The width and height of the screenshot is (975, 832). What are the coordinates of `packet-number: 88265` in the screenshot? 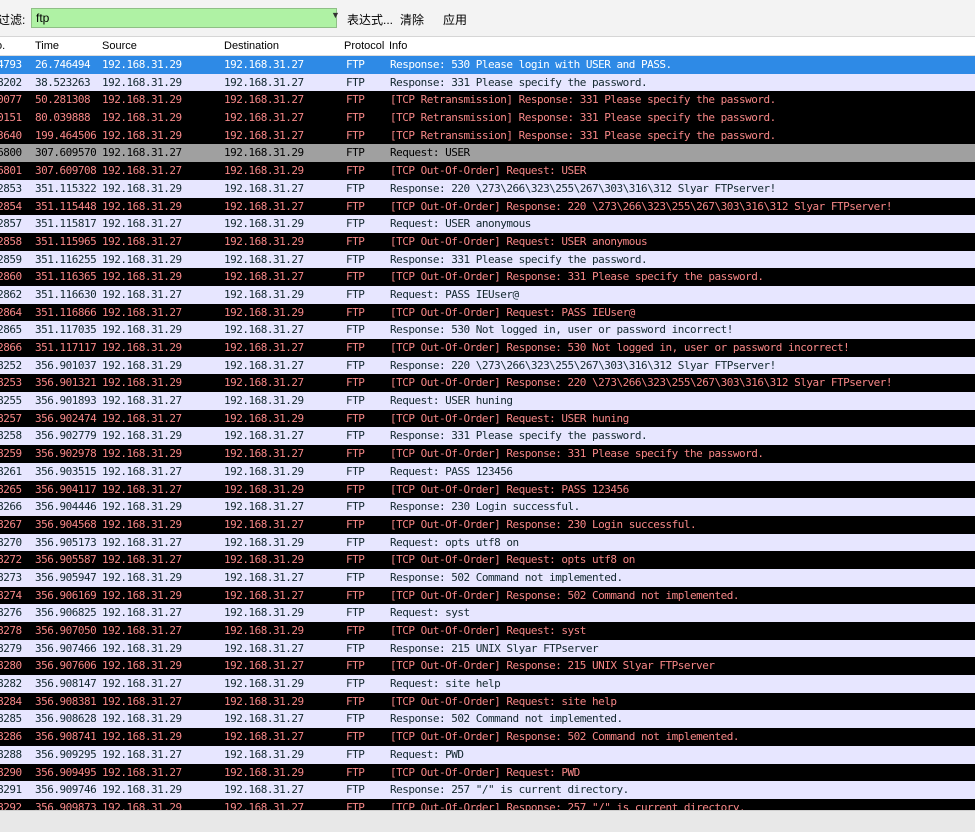 It's located at (11, 489).